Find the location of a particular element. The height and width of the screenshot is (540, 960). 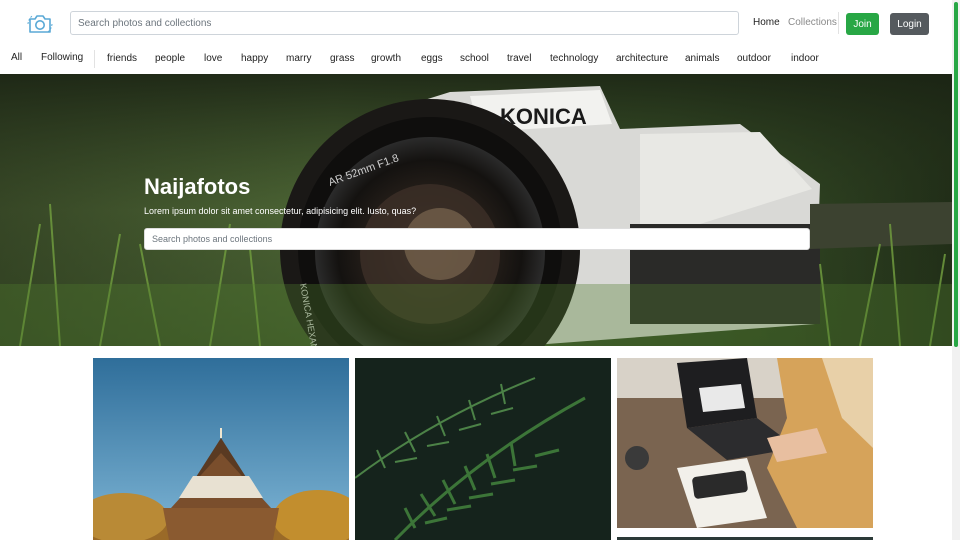

hero-title: Naijafotos is located at coordinates (197, 186).